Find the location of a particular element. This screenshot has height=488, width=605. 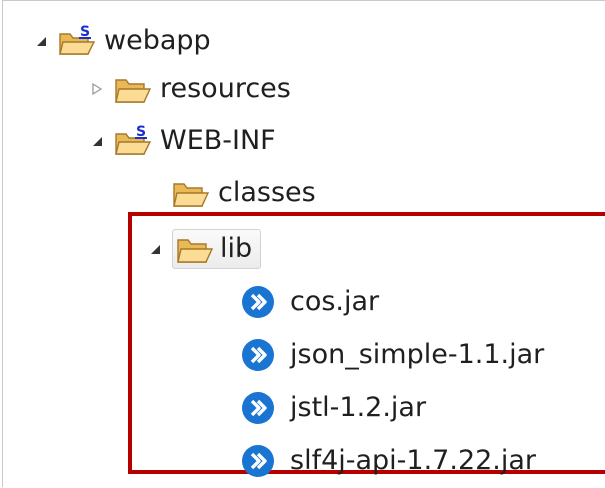

tree-item-label: WEB-INF is located at coordinates (218, 140).